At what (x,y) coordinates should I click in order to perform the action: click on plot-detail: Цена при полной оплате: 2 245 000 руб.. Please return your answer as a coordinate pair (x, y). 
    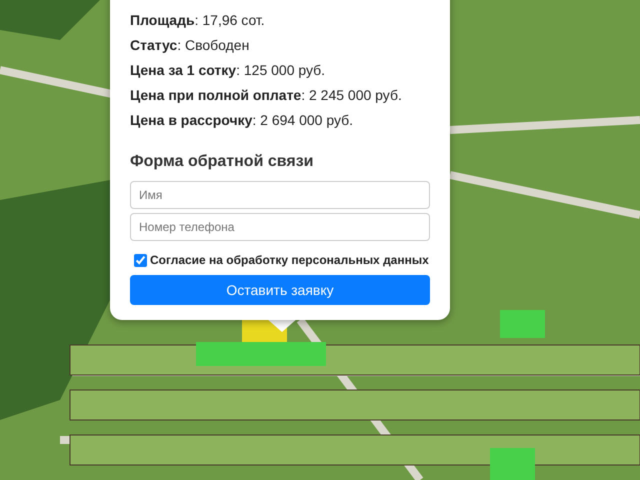
    Looking at the image, I should click on (266, 95).